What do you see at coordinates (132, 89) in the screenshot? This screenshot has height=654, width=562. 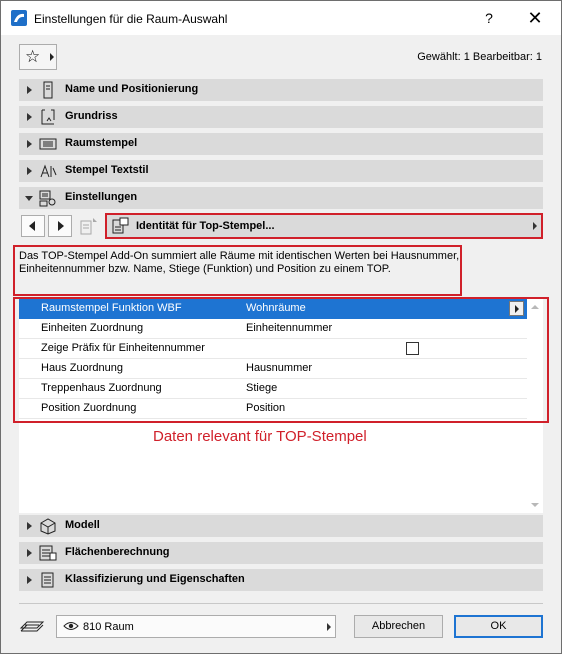 I see `section-label: Name und Positionierung` at bounding box center [132, 89].